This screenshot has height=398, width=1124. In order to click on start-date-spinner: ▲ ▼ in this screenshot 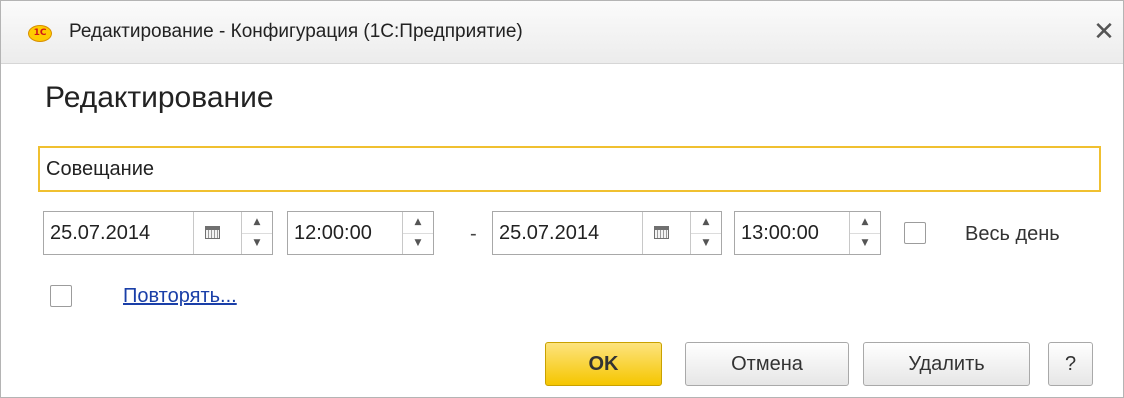, I will do `click(256, 233)`.